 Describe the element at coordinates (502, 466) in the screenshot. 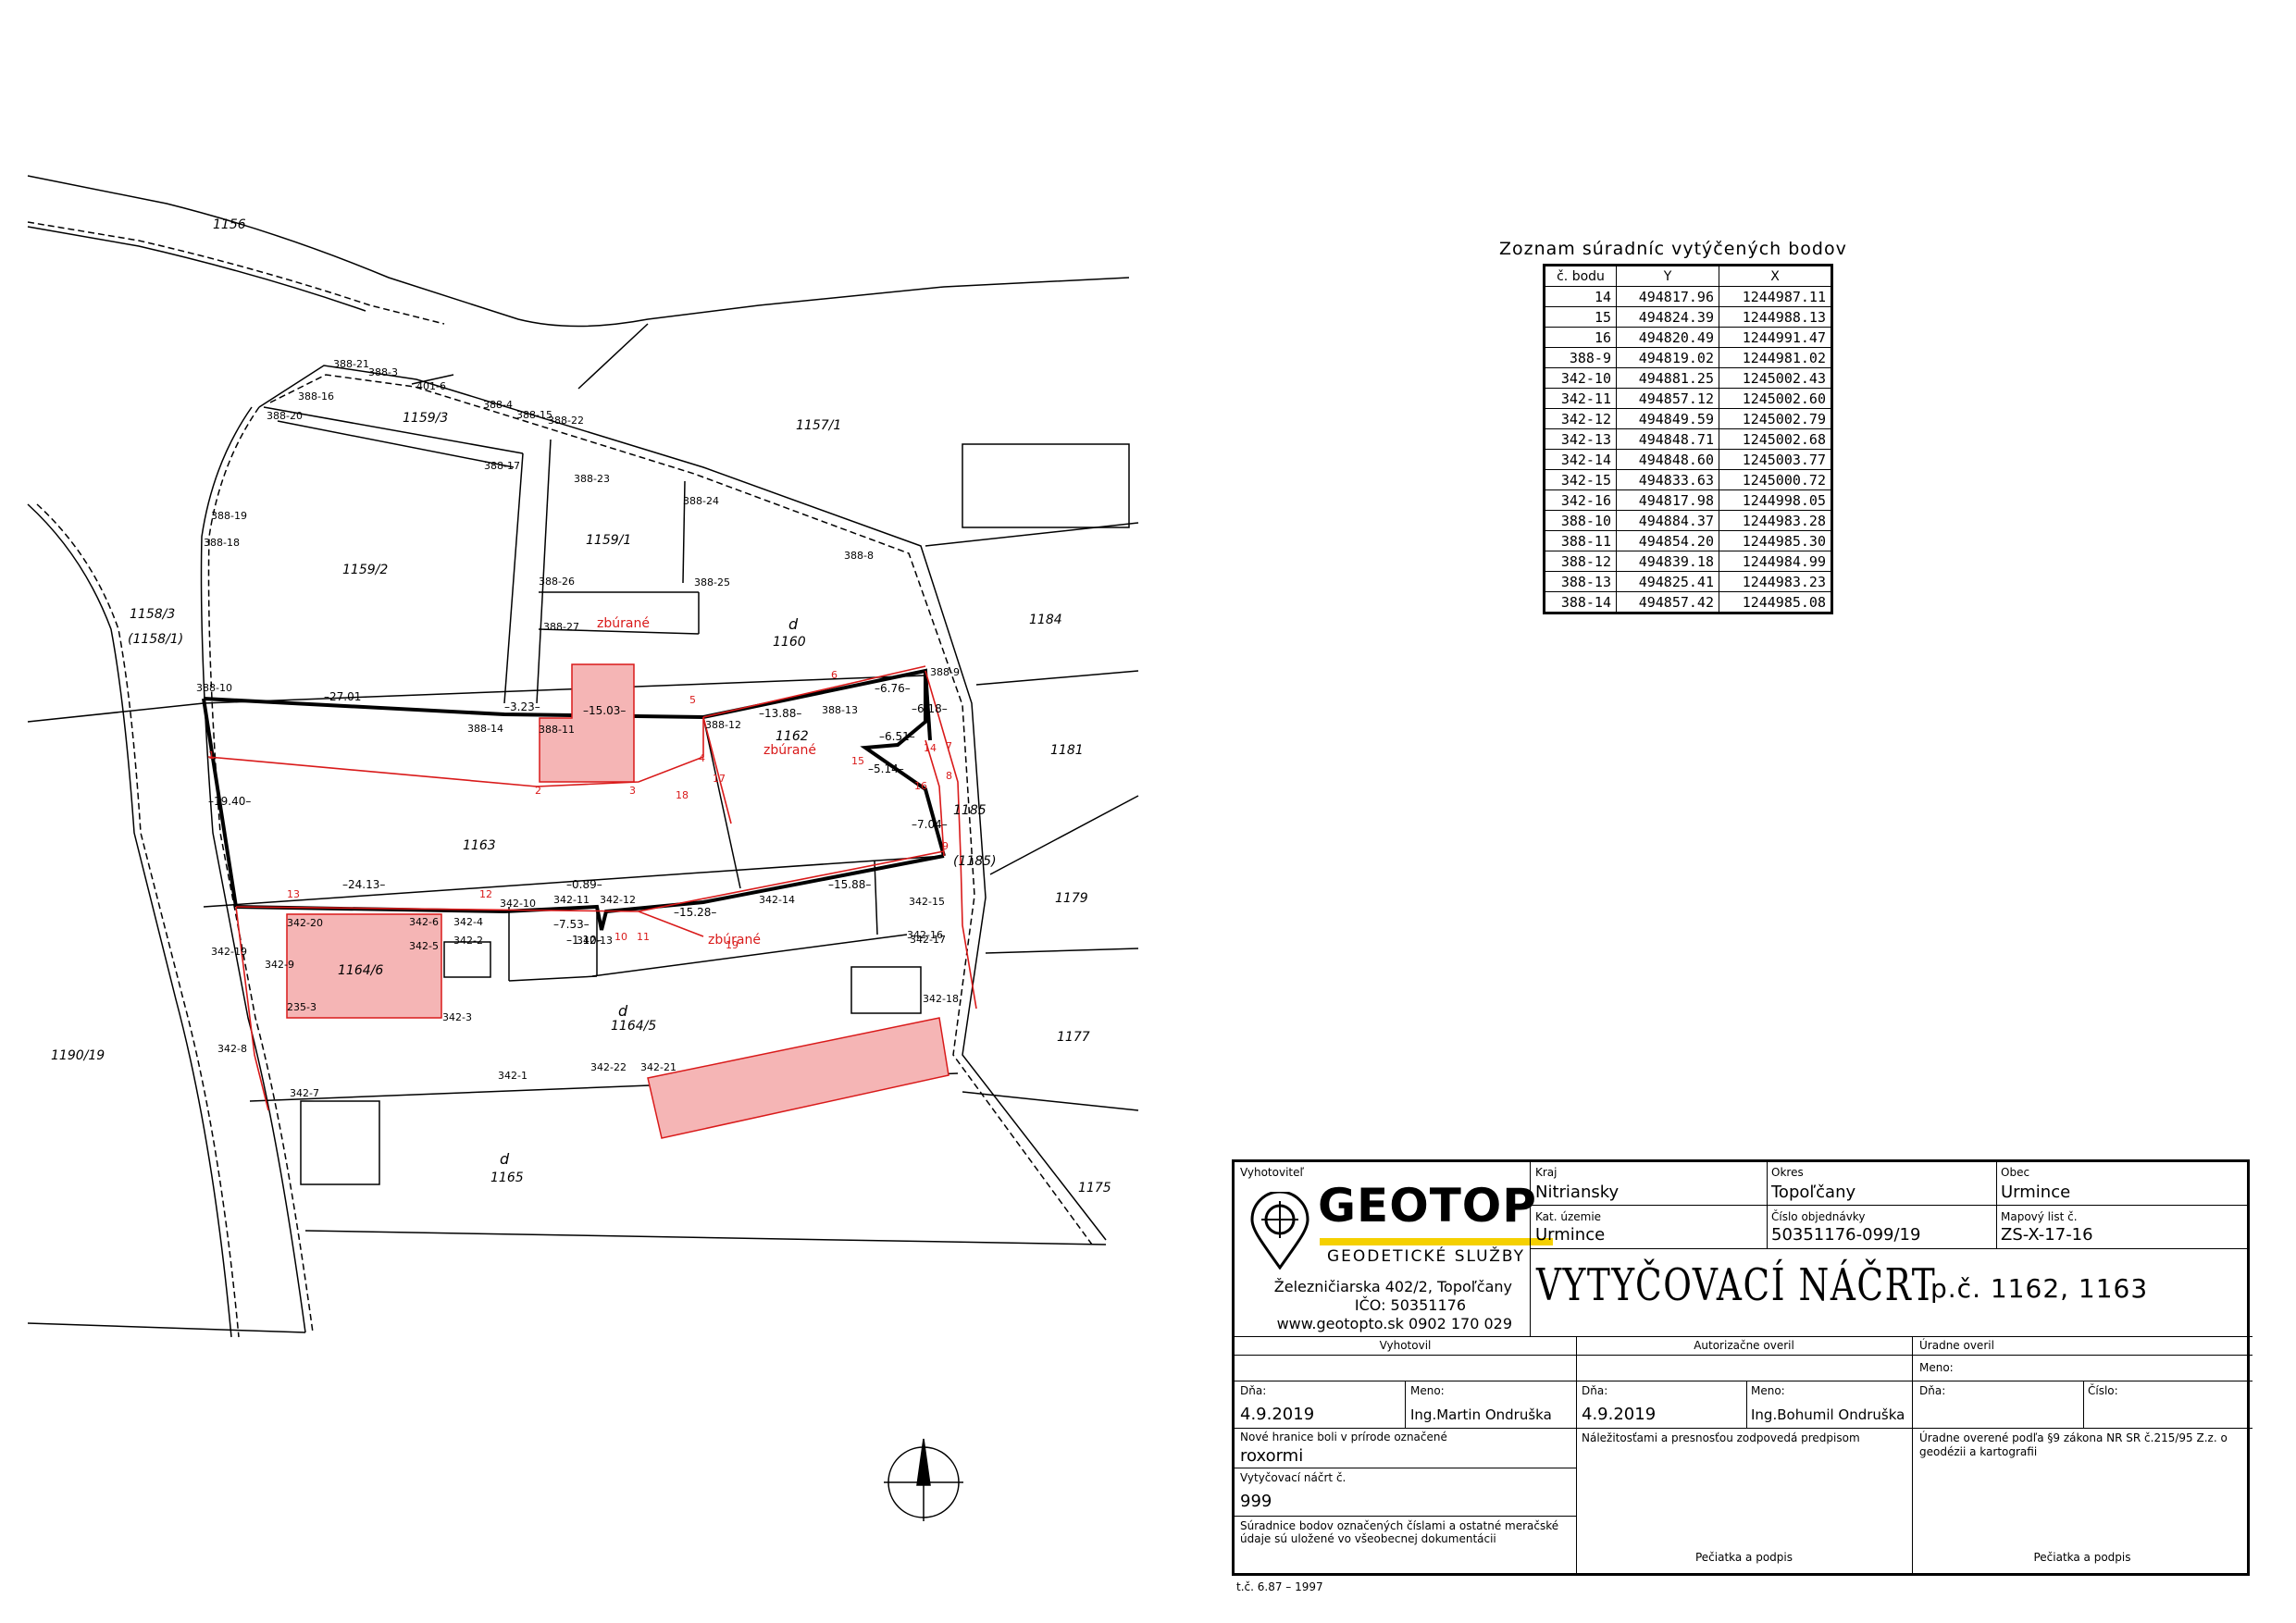

I see `point-label: 388-17` at that location.